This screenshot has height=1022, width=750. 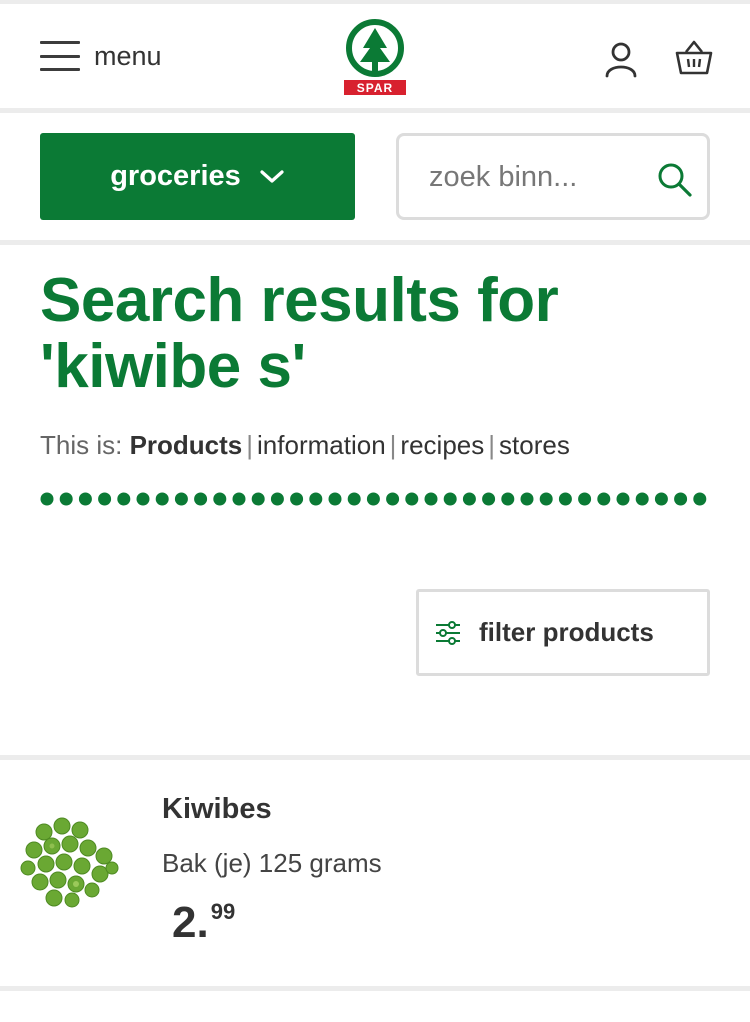 What do you see at coordinates (373, 499) in the screenshot?
I see `dotted-divider` at bounding box center [373, 499].